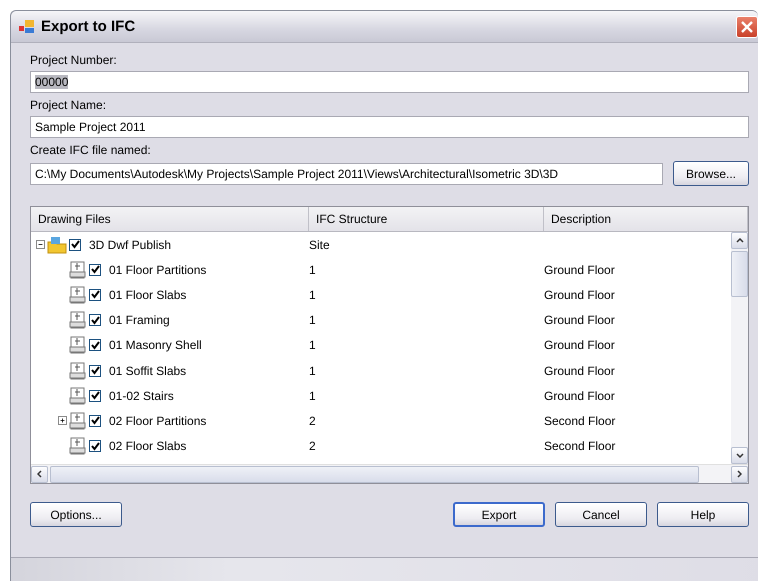 The height and width of the screenshot is (581, 758). What do you see at coordinates (703, 514) in the screenshot?
I see `dialog-button: Help` at bounding box center [703, 514].